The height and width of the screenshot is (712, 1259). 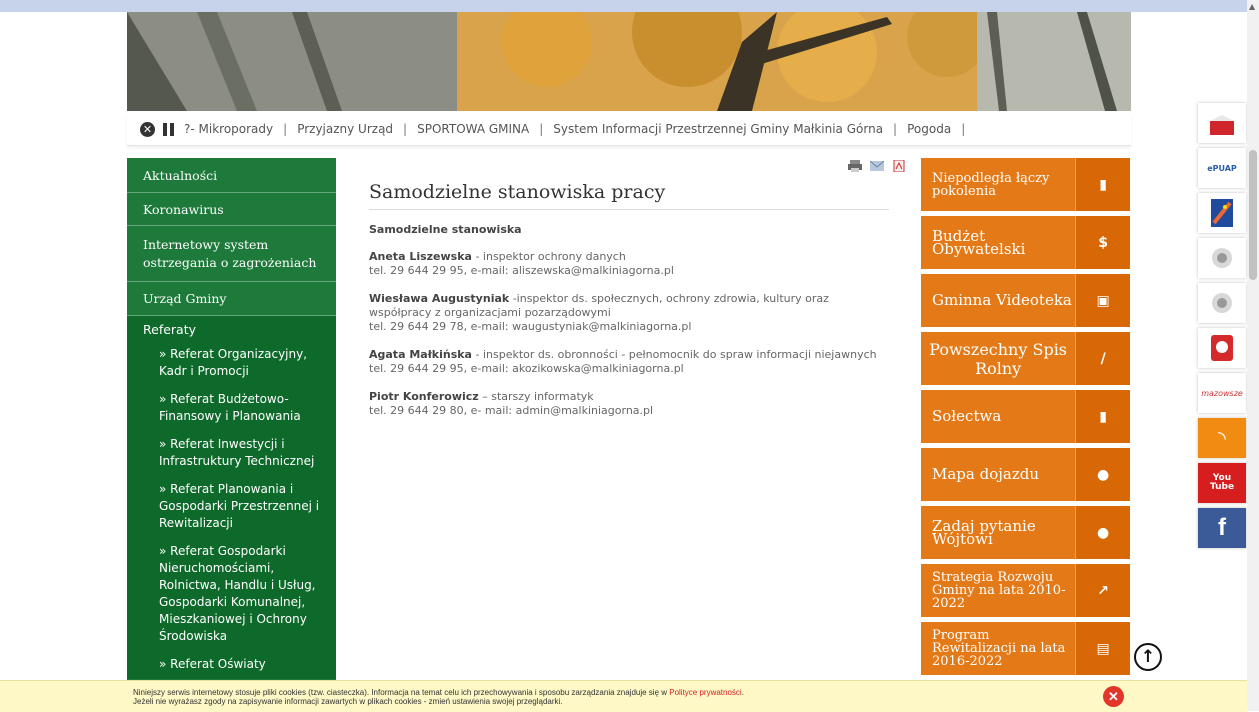 I want to click on browser-top-strip, so click(x=629, y=6).